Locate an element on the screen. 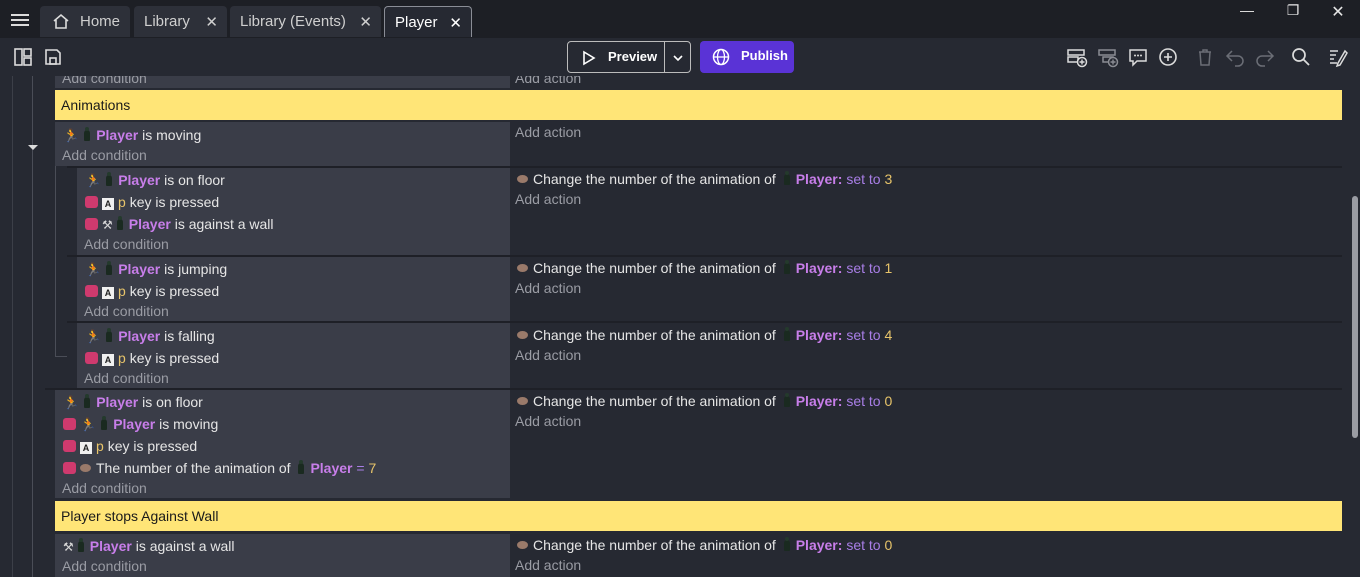  minimize-icon: — is located at coordinates (1247, 12).